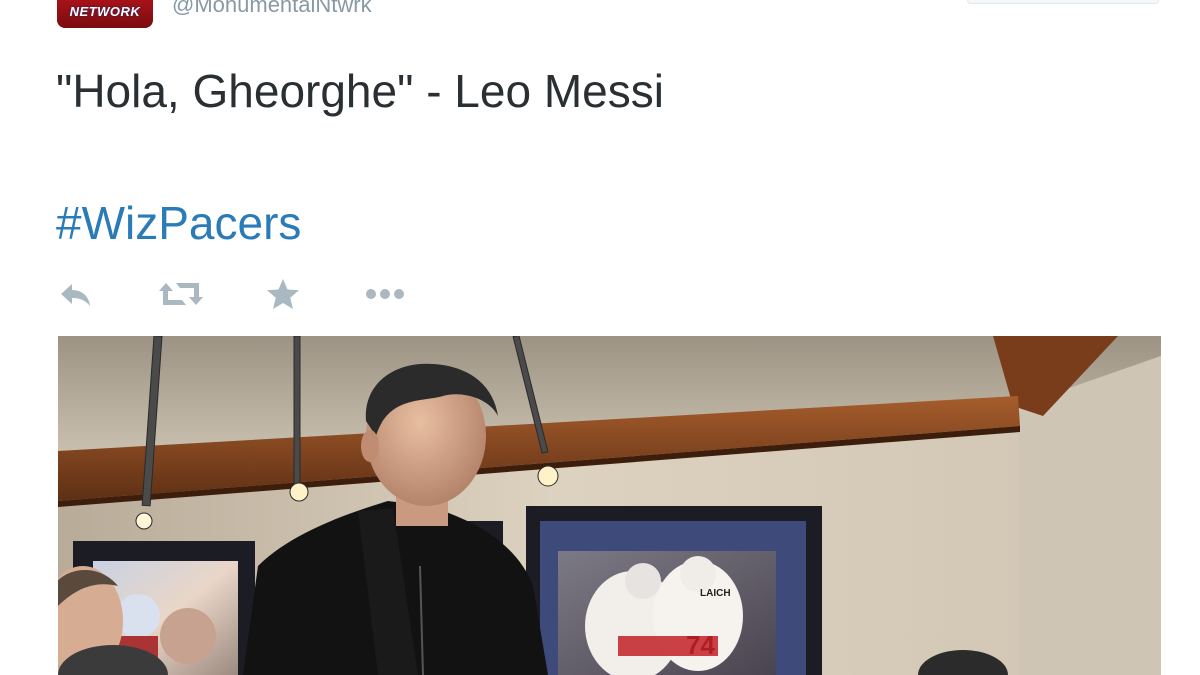 The image size is (1200, 675). I want to click on author-avatar: NETWORK, so click(105, 14).